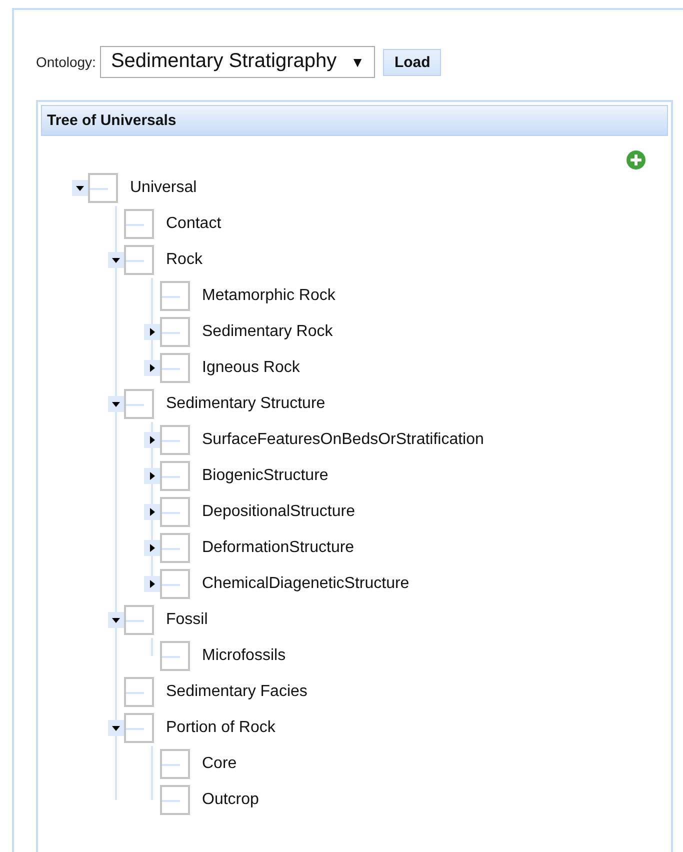  I want to click on tree-node-label: DeformationStructure, so click(278, 548).